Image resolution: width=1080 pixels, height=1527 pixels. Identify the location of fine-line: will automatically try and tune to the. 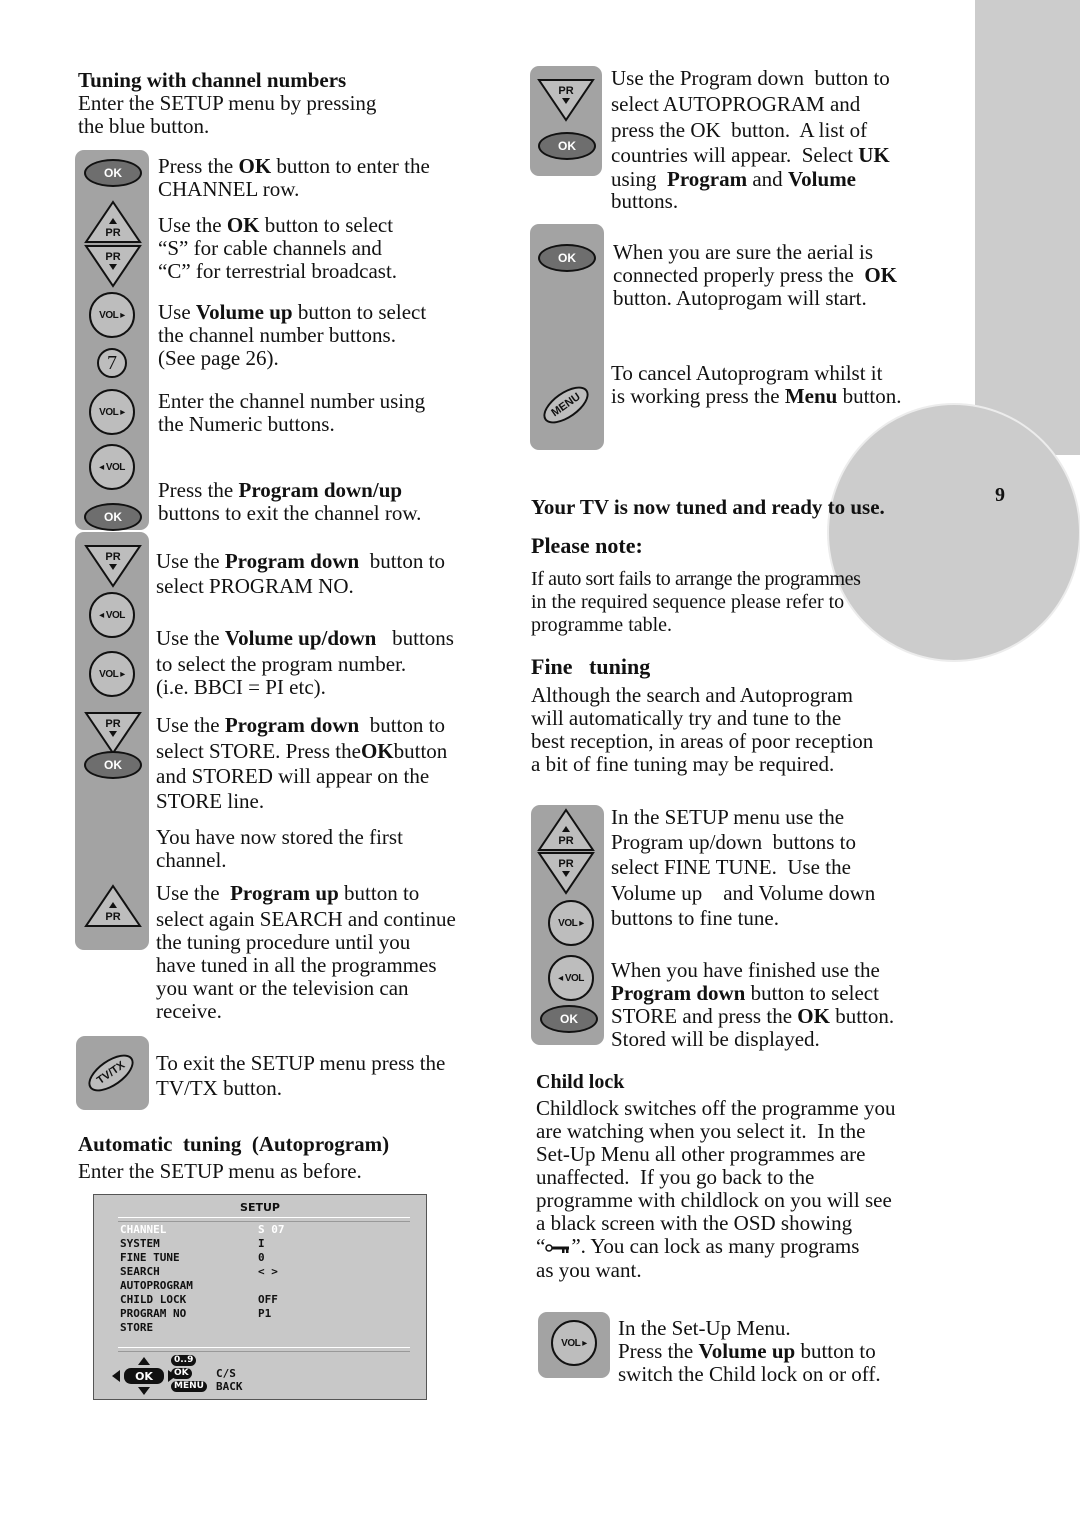
(686, 718).